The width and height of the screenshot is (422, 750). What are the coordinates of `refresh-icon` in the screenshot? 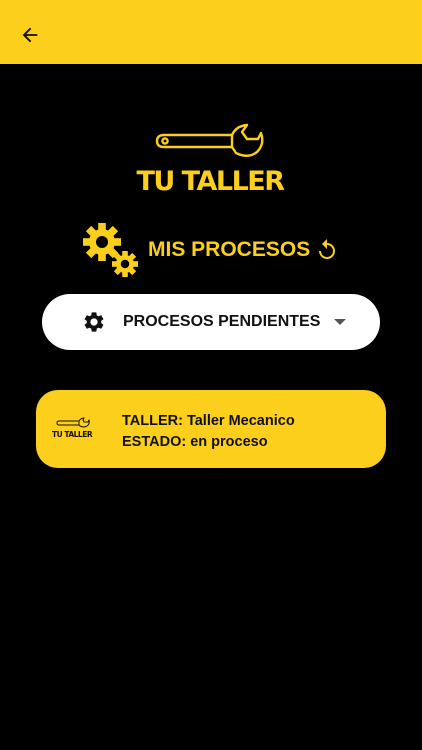 It's located at (327, 249).